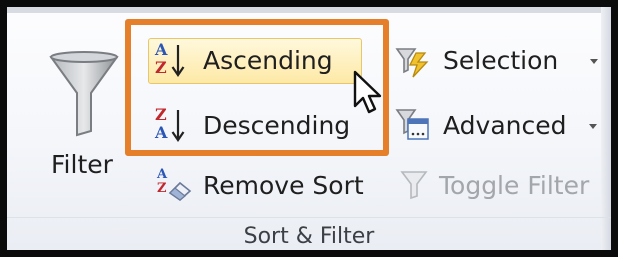 The image size is (618, 257). Describe the element at coordinates (82, 164) in the screenshot. I see `filter-label: Filter` at that location.